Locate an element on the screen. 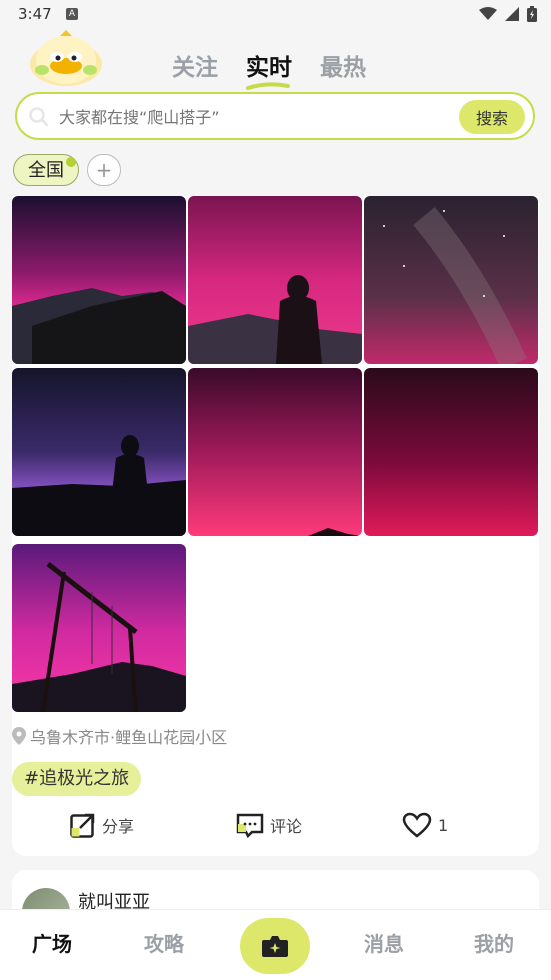 The image size is (551, 980). search-button: 搜索 is located at coordinates (492, 117).